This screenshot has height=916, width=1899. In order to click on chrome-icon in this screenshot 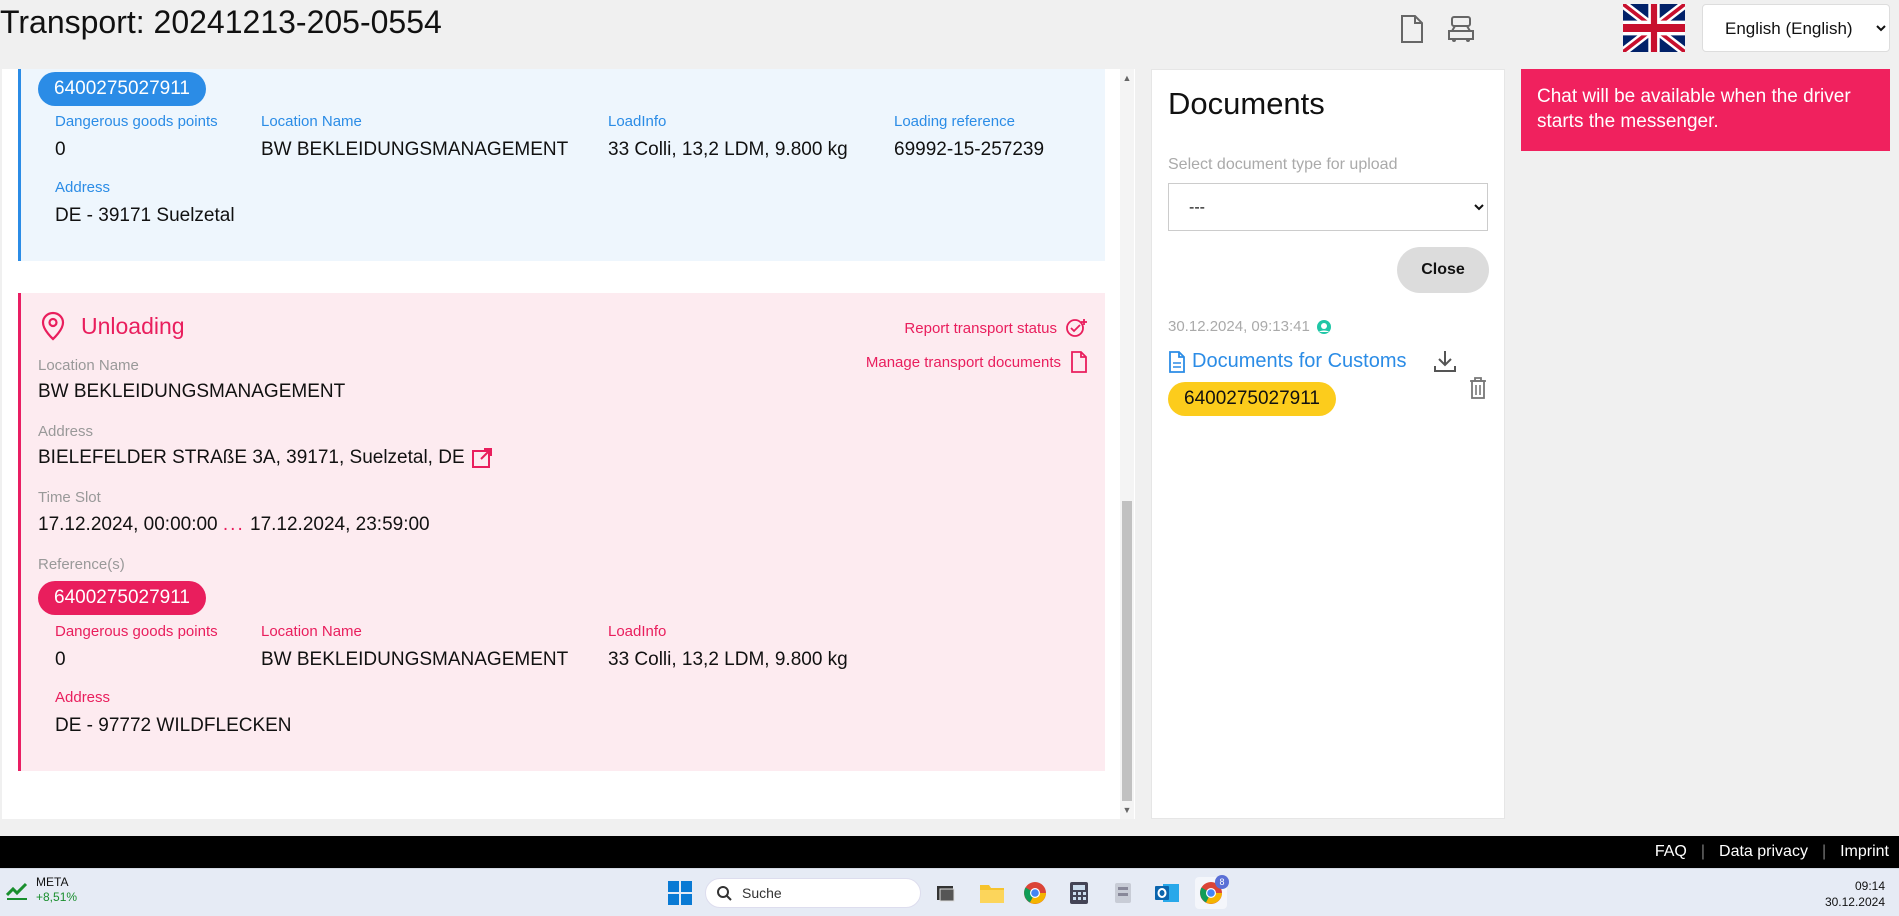, I will do `click(1035, 893)`.